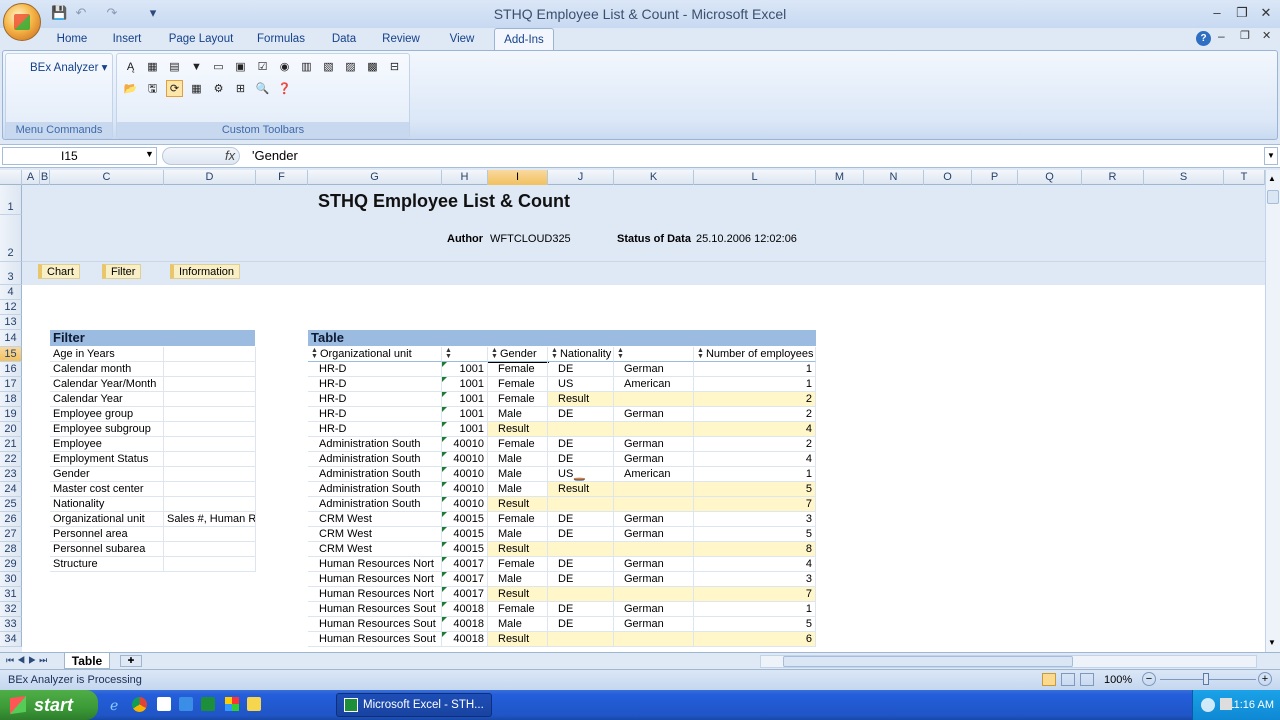 This screenshot has width=1280, height=720. What do you see at coordinates (107, 489) in the screenshot?
I see `filter-item: Master cost center` at bounding box center [107, 489].